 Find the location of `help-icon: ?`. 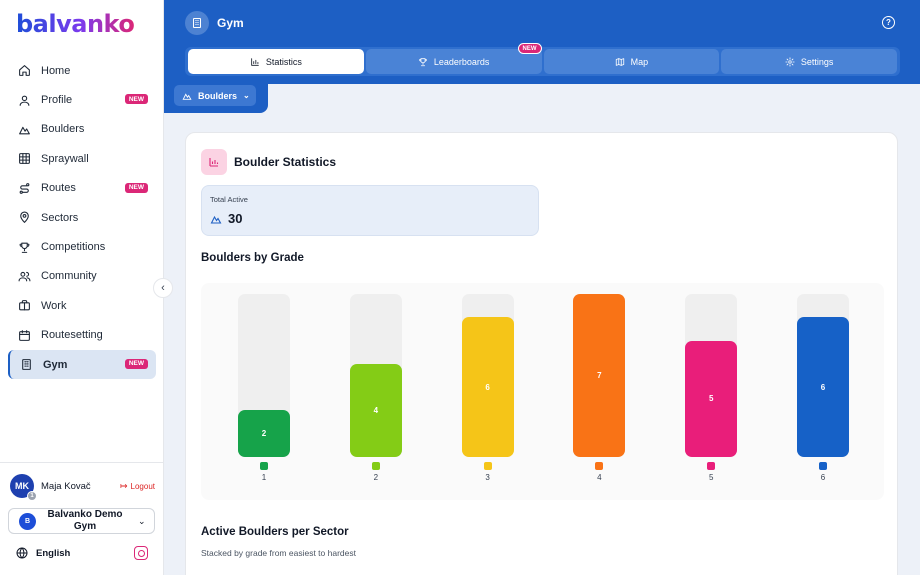

help-icon: ? is located at coordinates (888, 22).